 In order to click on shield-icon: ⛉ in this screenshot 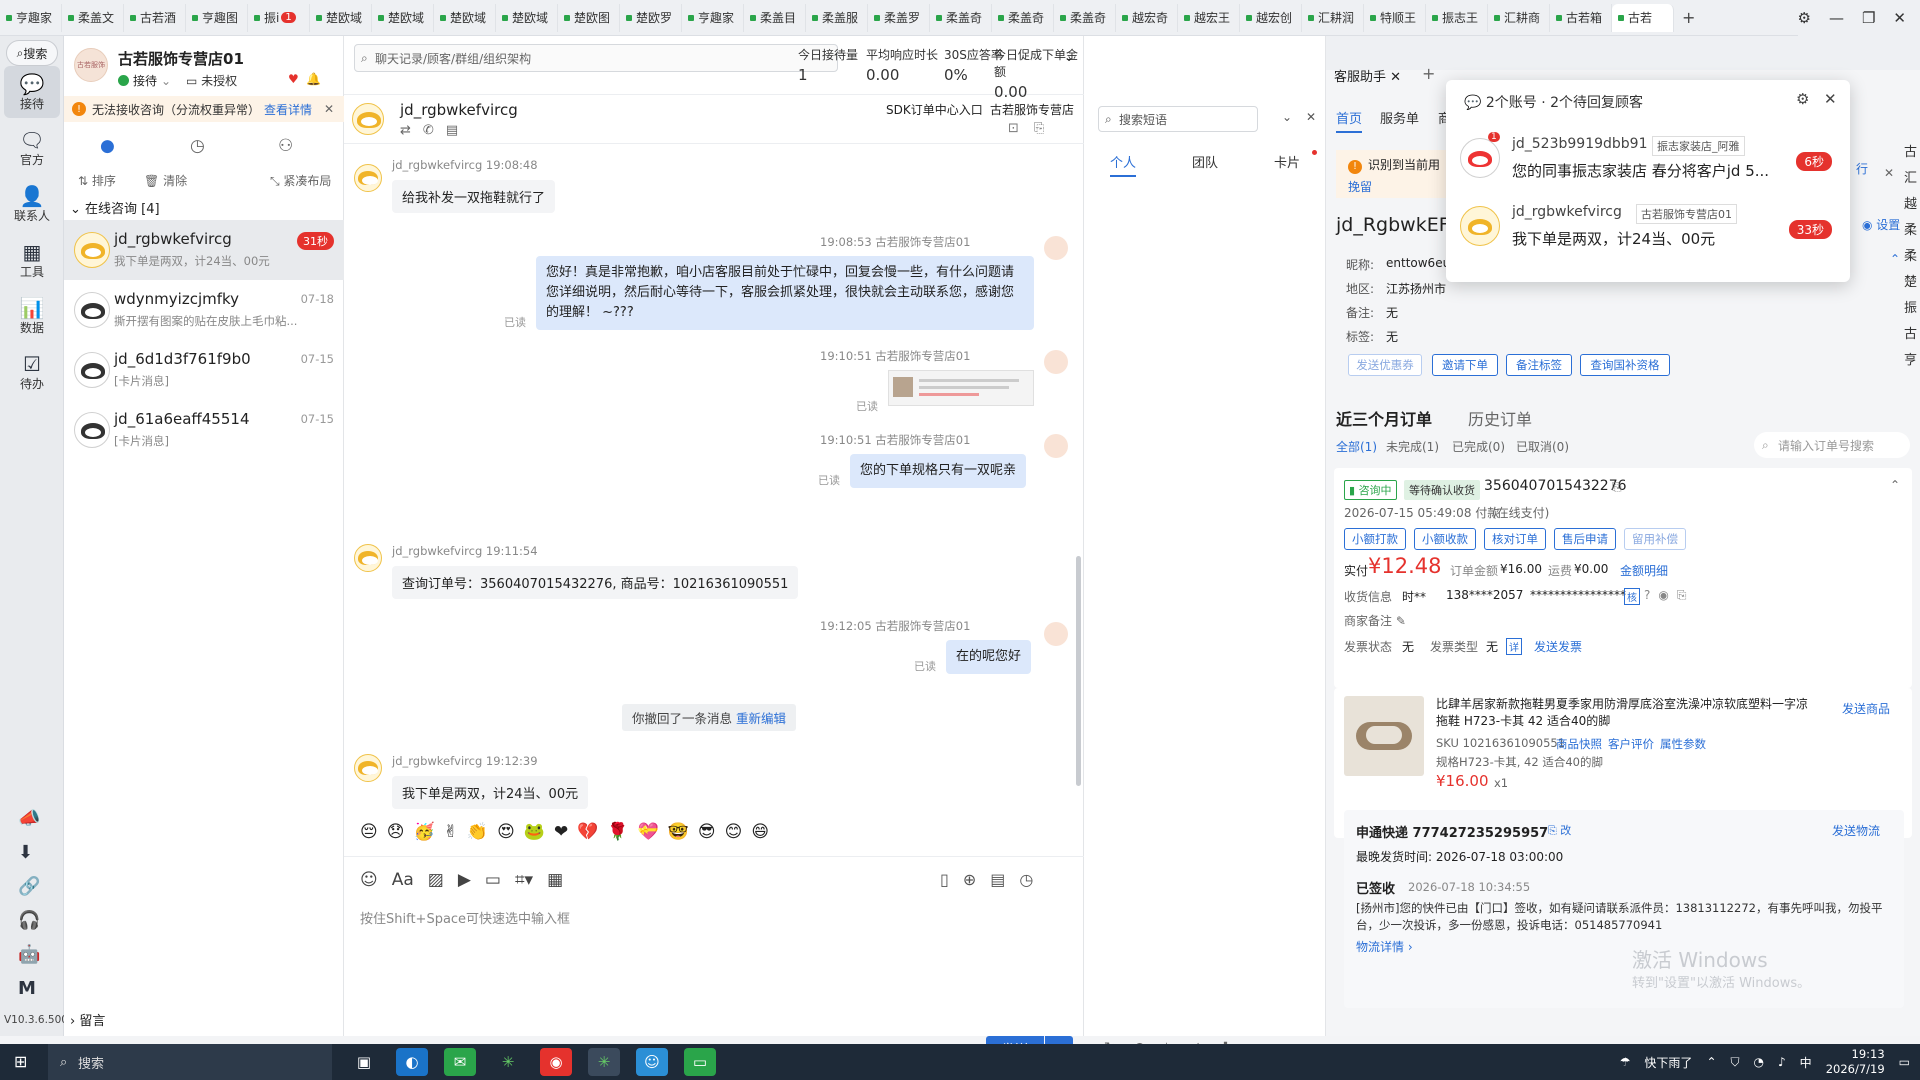, I will do `click(1735, 1062)`.